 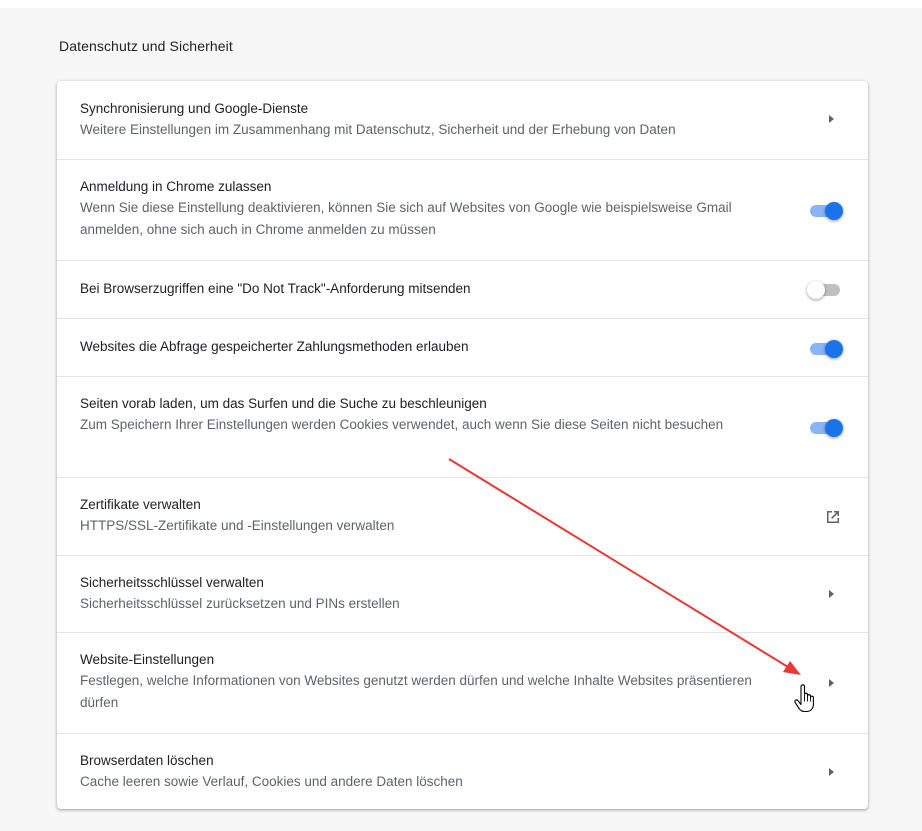 I want to click on toggle-payment-methods, so click(x=825, y=348).